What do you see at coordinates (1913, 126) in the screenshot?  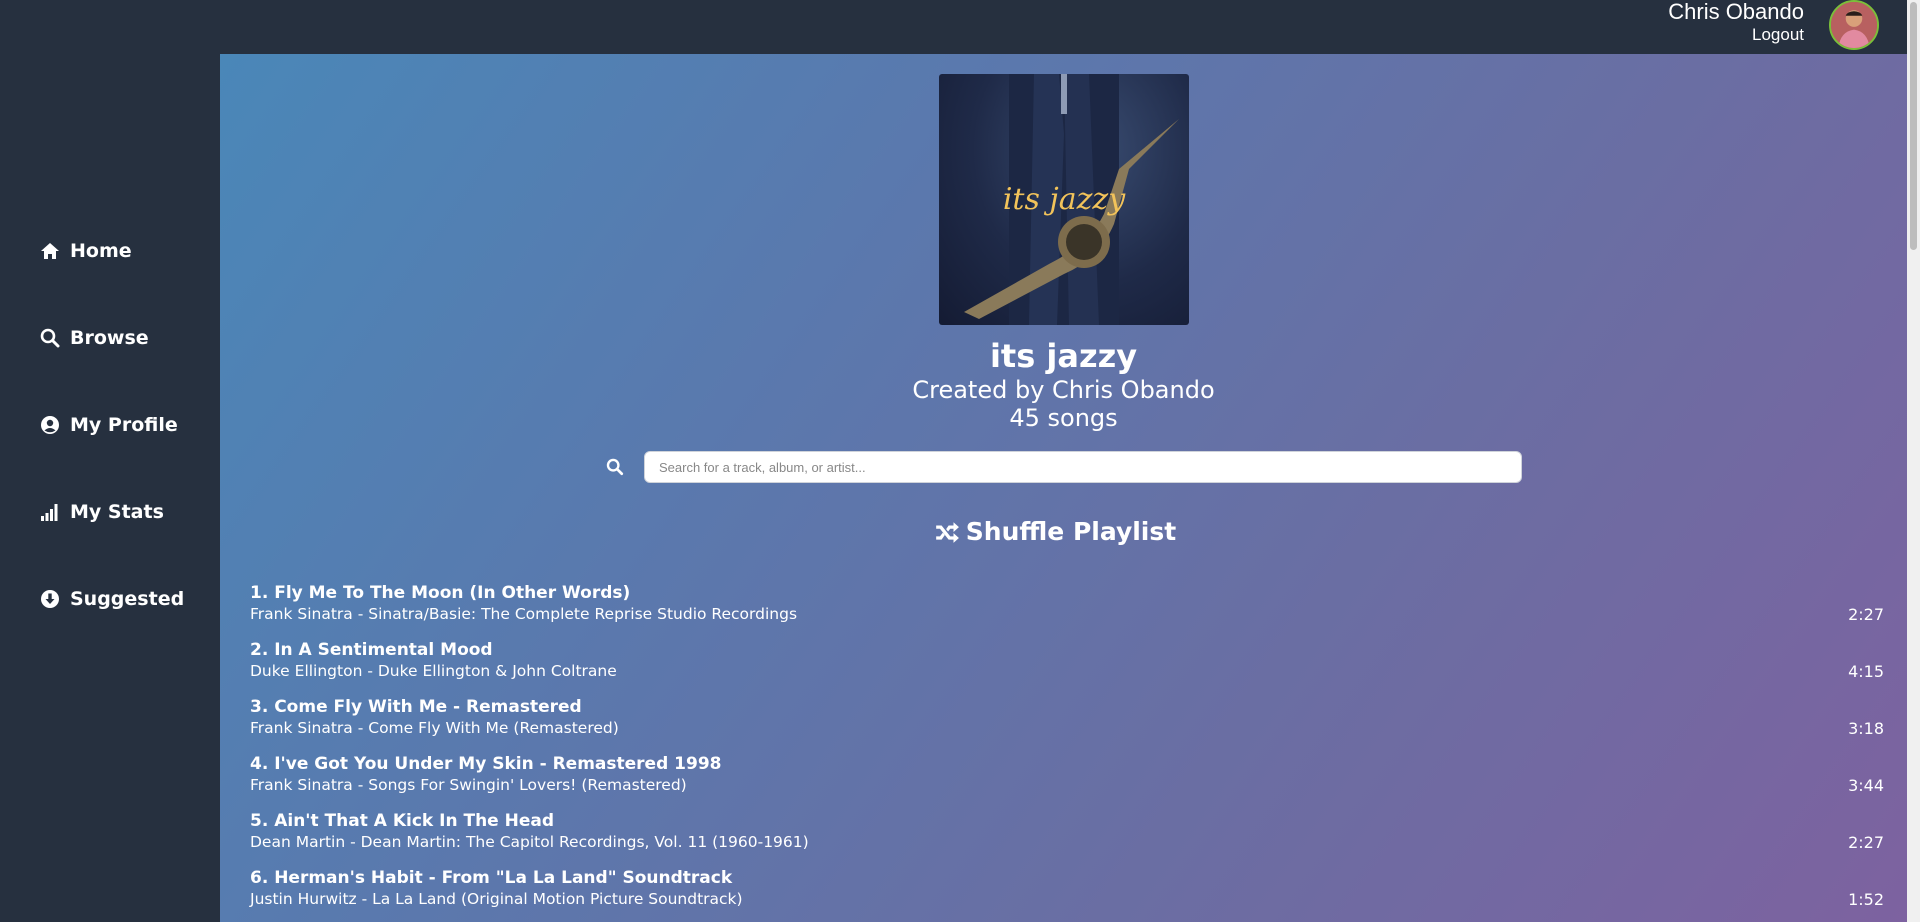 I see `scrollbar-thumb` at bounding box center [1913, 126].